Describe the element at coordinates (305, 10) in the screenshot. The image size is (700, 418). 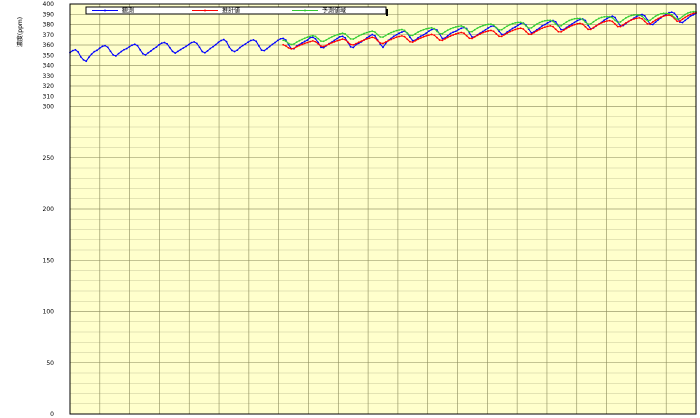
I see `legend-marker` at that location.